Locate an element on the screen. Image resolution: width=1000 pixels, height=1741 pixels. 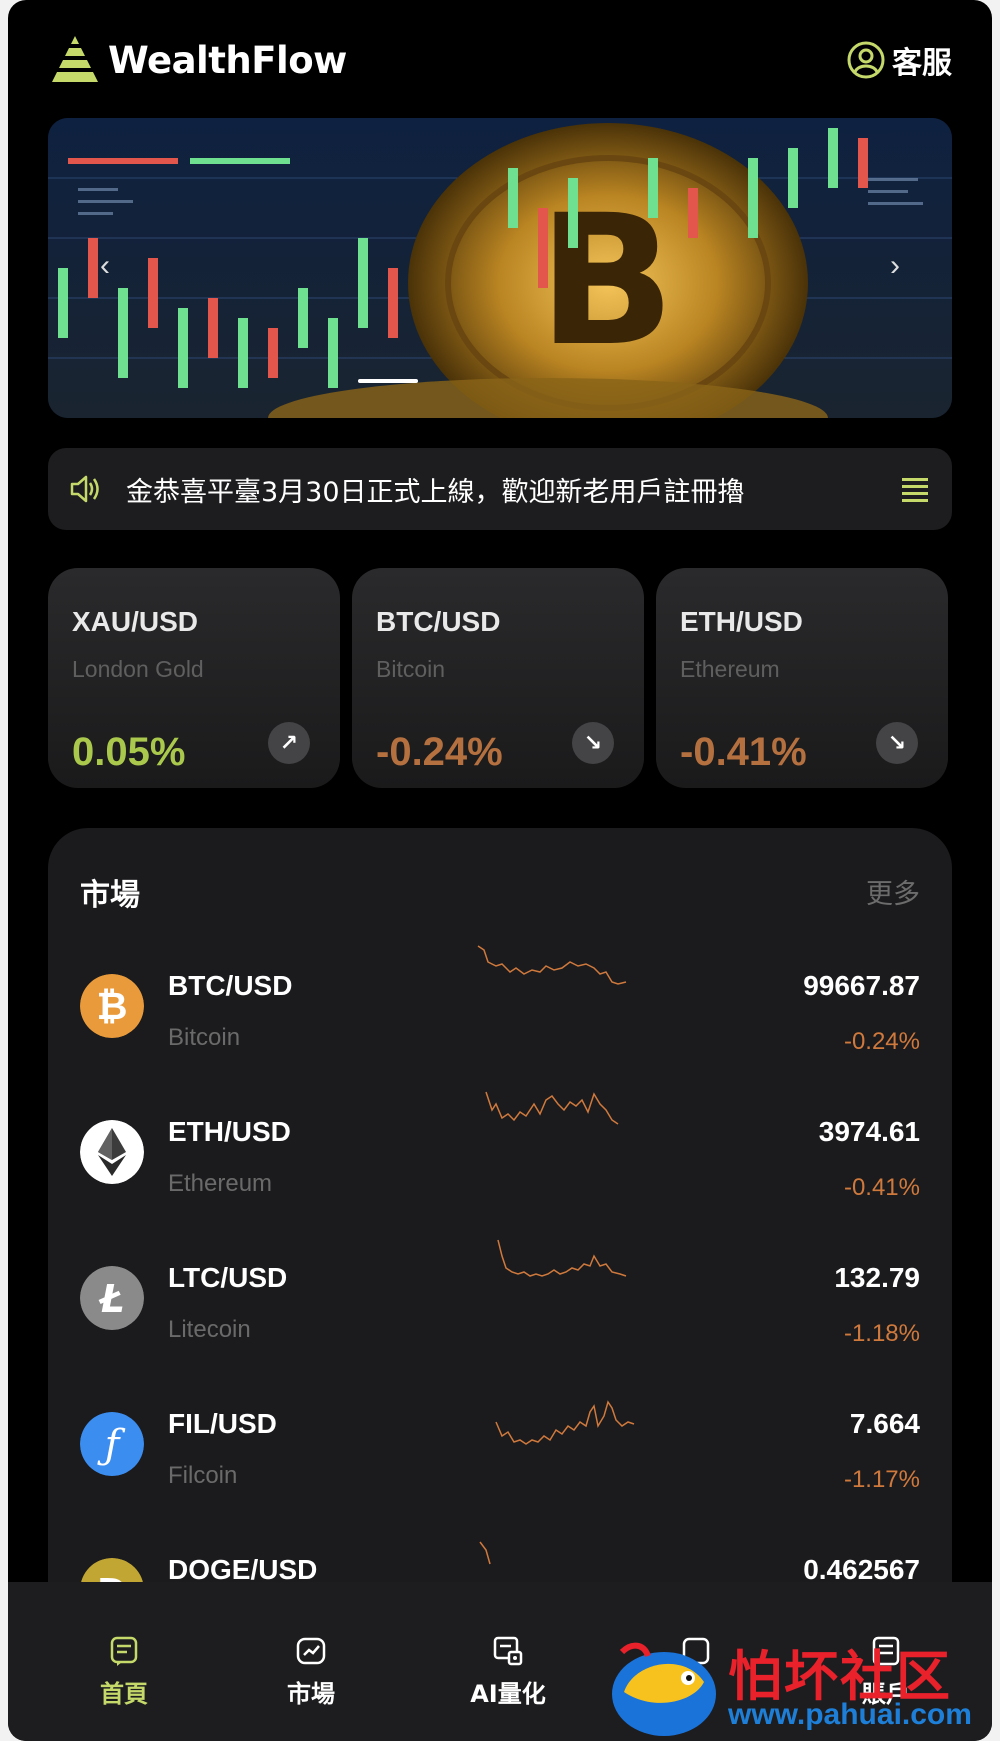
market-name: Bitcoin is located at coordinates (204, 1037).